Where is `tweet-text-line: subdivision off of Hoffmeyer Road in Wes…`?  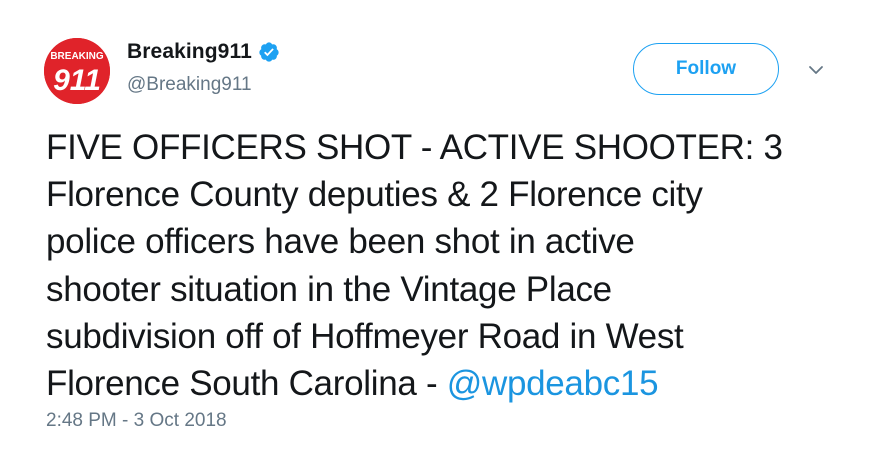 tweet-text-line: subdivision off of Hoffmeyer Road in Wes… is located at coordinates (365, 336).